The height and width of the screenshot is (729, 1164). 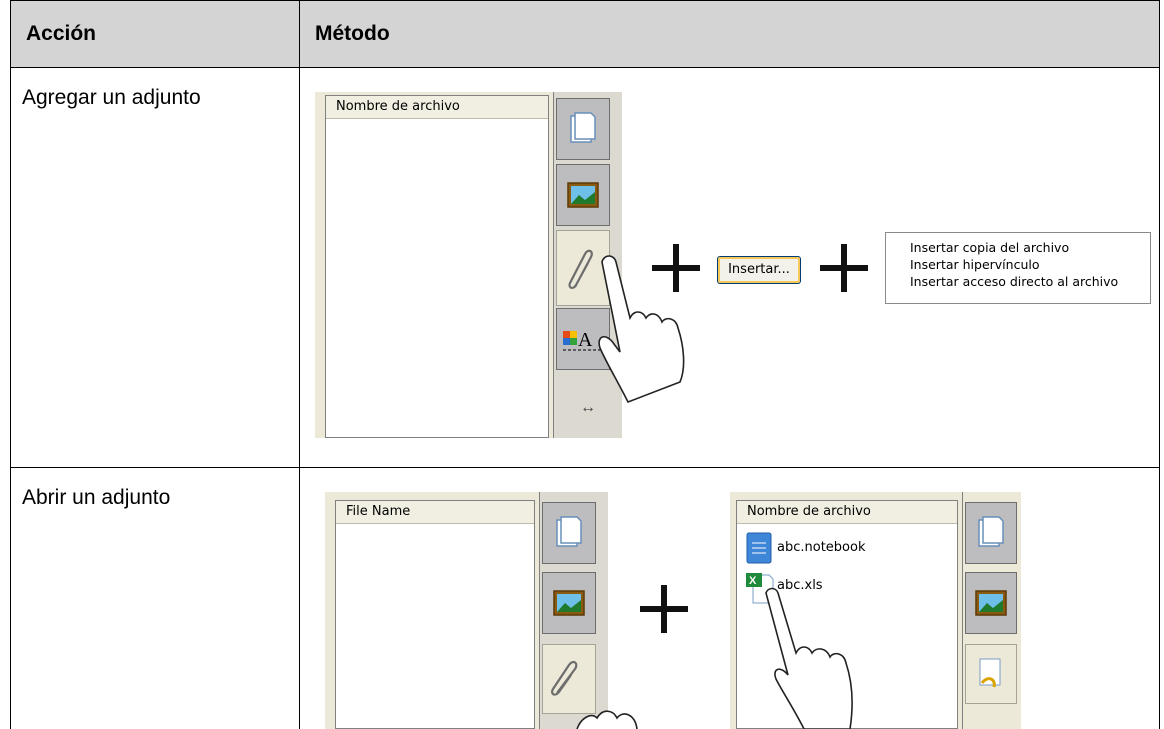 What do you see at coordinates (1030, 247) in the screenshot?
I see `menu-item-insert-copy: Insertar copia del archivo` at bounding box center [1030, 247].